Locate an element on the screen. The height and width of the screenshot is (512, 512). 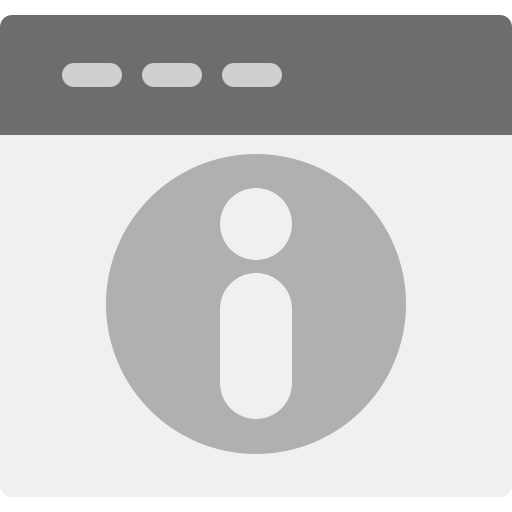
info-stem is located at coordinates (256, 346).